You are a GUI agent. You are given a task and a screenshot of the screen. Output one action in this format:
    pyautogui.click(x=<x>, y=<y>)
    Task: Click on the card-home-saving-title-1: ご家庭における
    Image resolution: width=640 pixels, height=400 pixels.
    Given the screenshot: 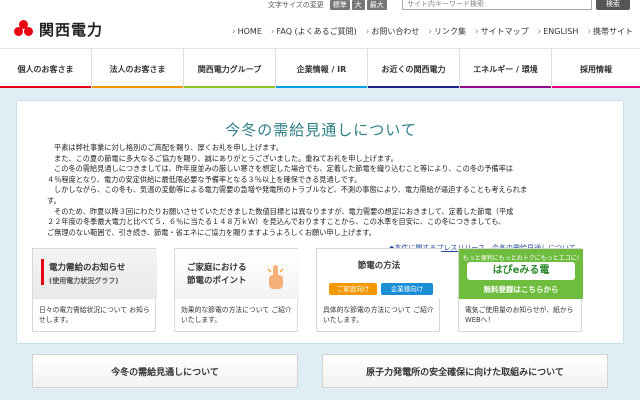 What is the action you would take?
    pyautogui.click(x=217, y=268)
    